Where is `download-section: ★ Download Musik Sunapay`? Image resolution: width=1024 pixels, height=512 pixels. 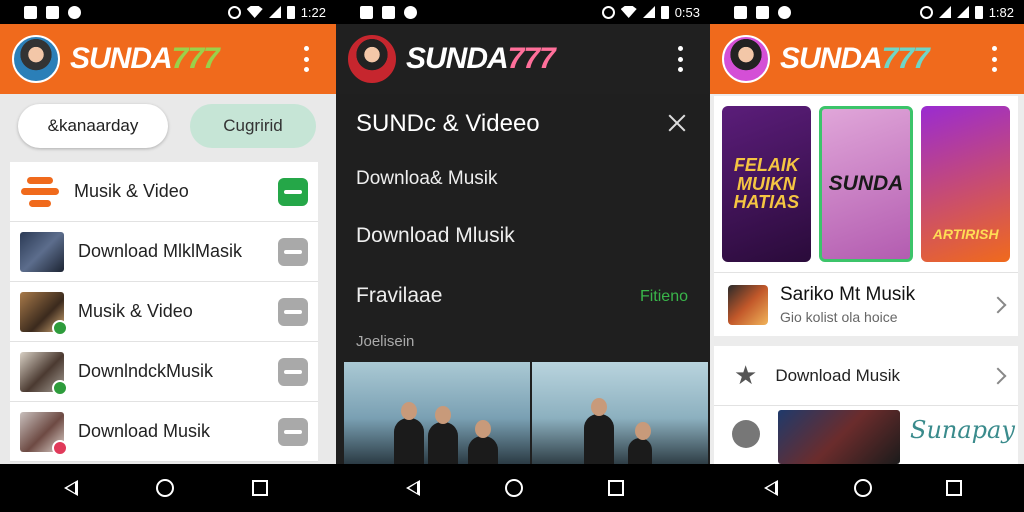 download-section: ★ Download Musik Sunapay is located at coordinates (866, 405).